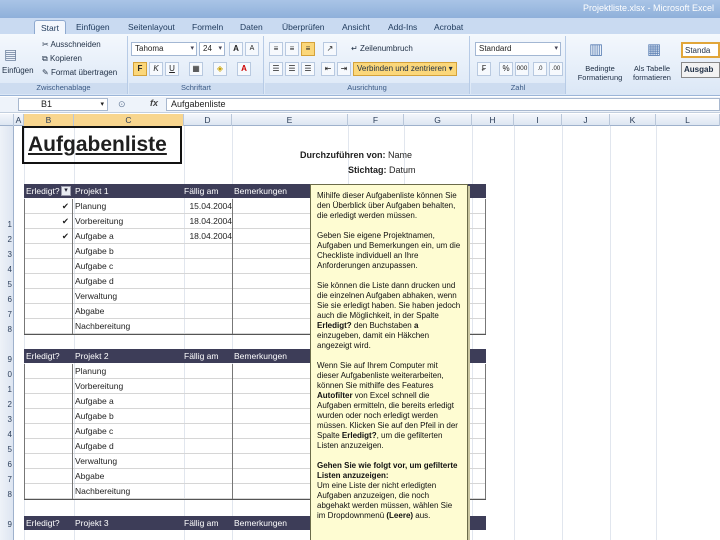 This screenshot has width=720, height=540. I want to click on row-header: 3, so click(7, 254).